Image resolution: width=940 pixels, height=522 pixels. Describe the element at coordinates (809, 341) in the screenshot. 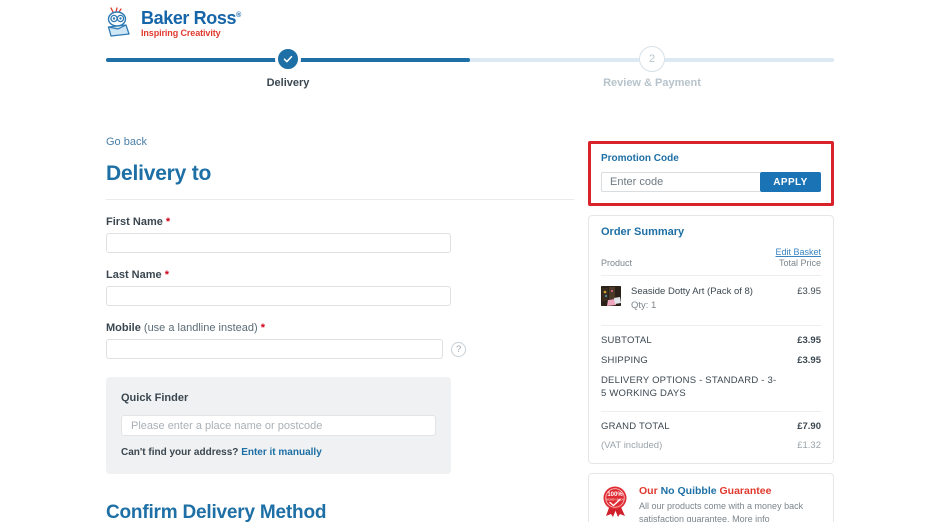

I see `subtotal-value: £3.95` at that location.